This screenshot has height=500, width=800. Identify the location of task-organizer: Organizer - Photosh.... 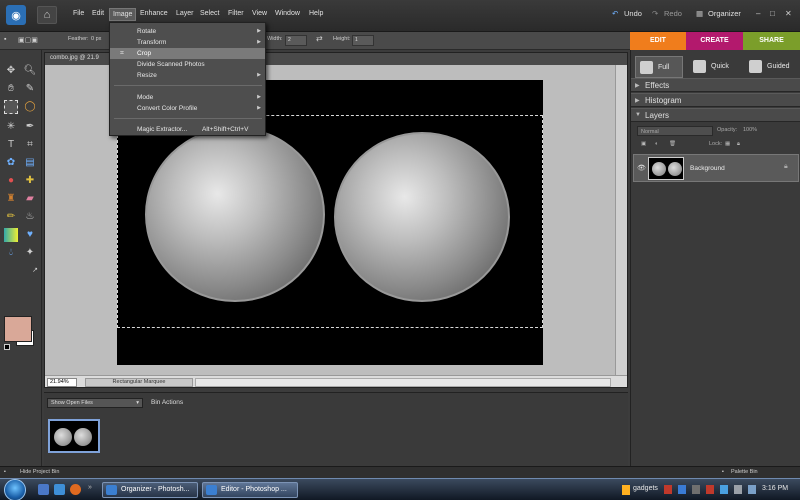
(150, 490).